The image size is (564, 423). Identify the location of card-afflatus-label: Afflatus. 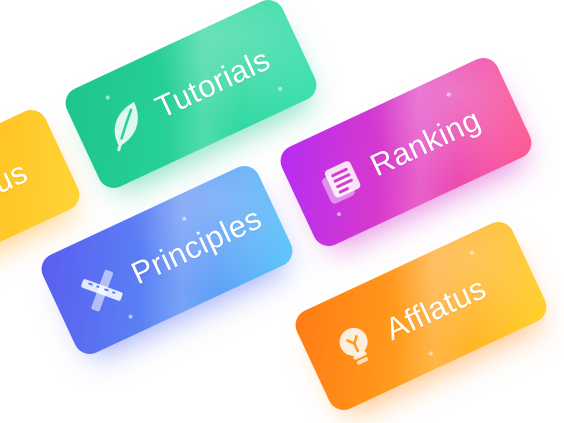
(435, 309).